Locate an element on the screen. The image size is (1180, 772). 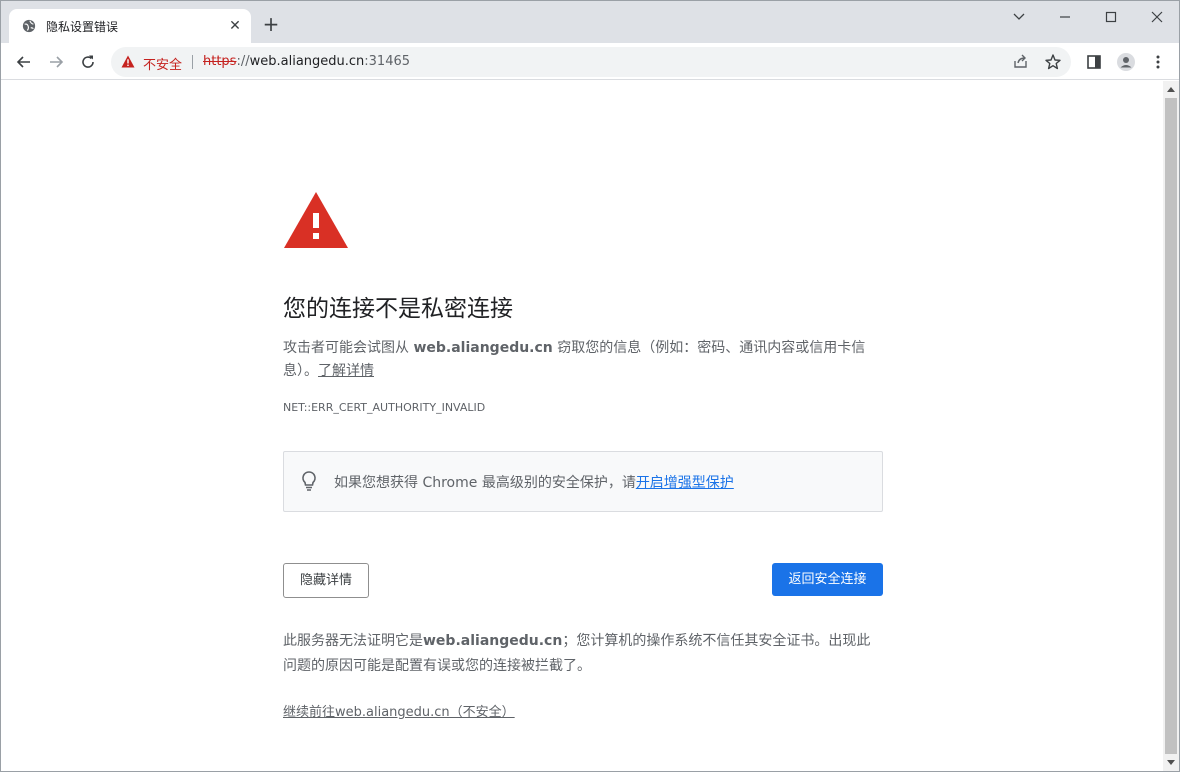
error-code: NET::ERR_CERT_AUTHORITY_INVALID is located at coordinates (384, 407).